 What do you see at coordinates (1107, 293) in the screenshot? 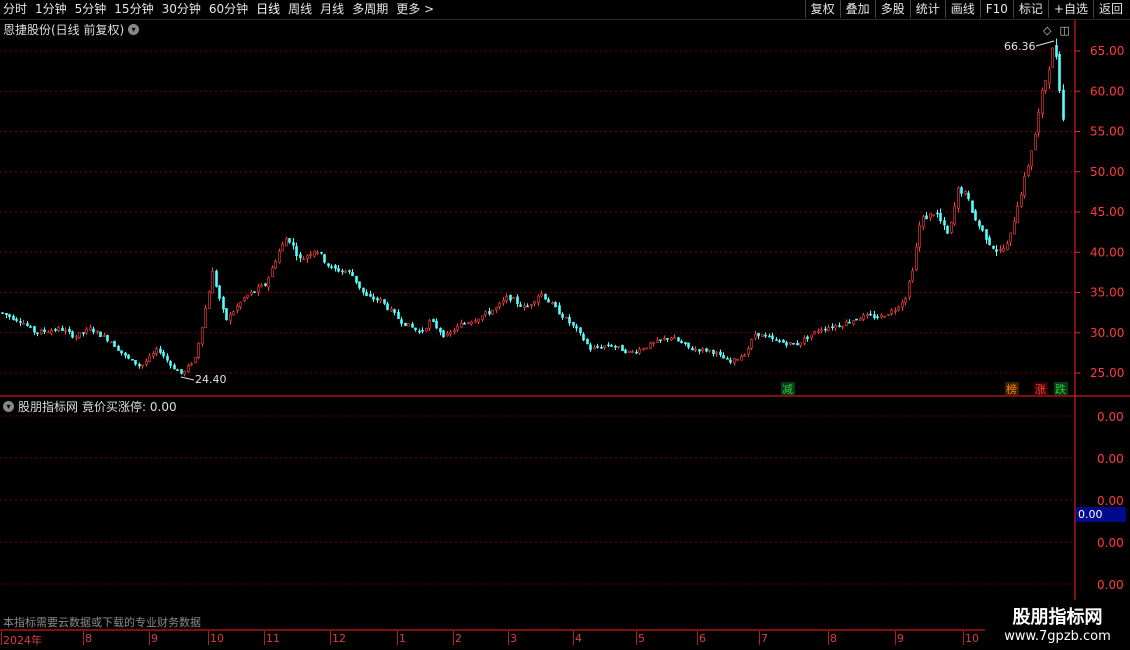
I see `price-label: 35.00` at bounding box center [1107, 293].